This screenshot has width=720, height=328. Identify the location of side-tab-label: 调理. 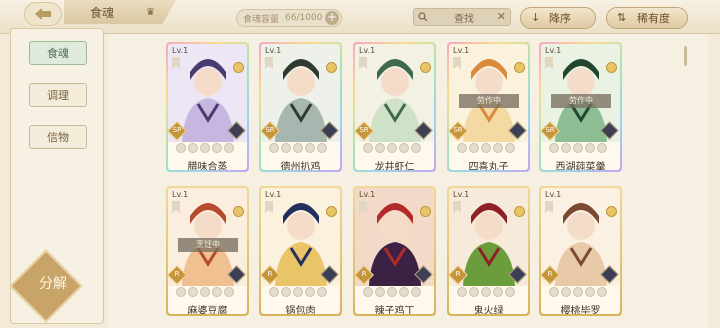
(58, 95).